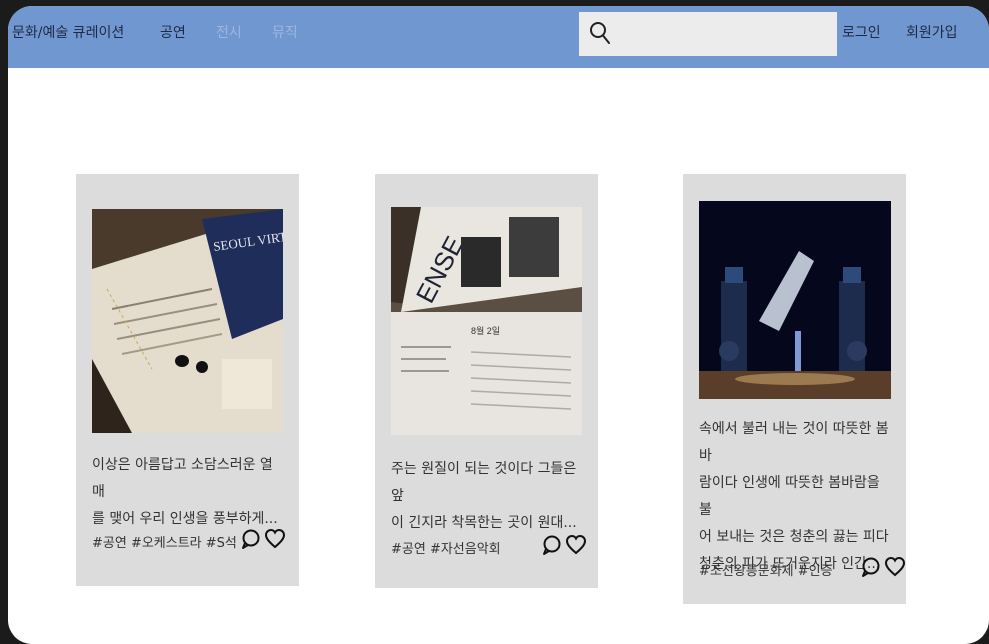  What do you see at coordinates (263, 539) in the screenshot?
I see `card-1-actions` at bounding box center [263, 539].